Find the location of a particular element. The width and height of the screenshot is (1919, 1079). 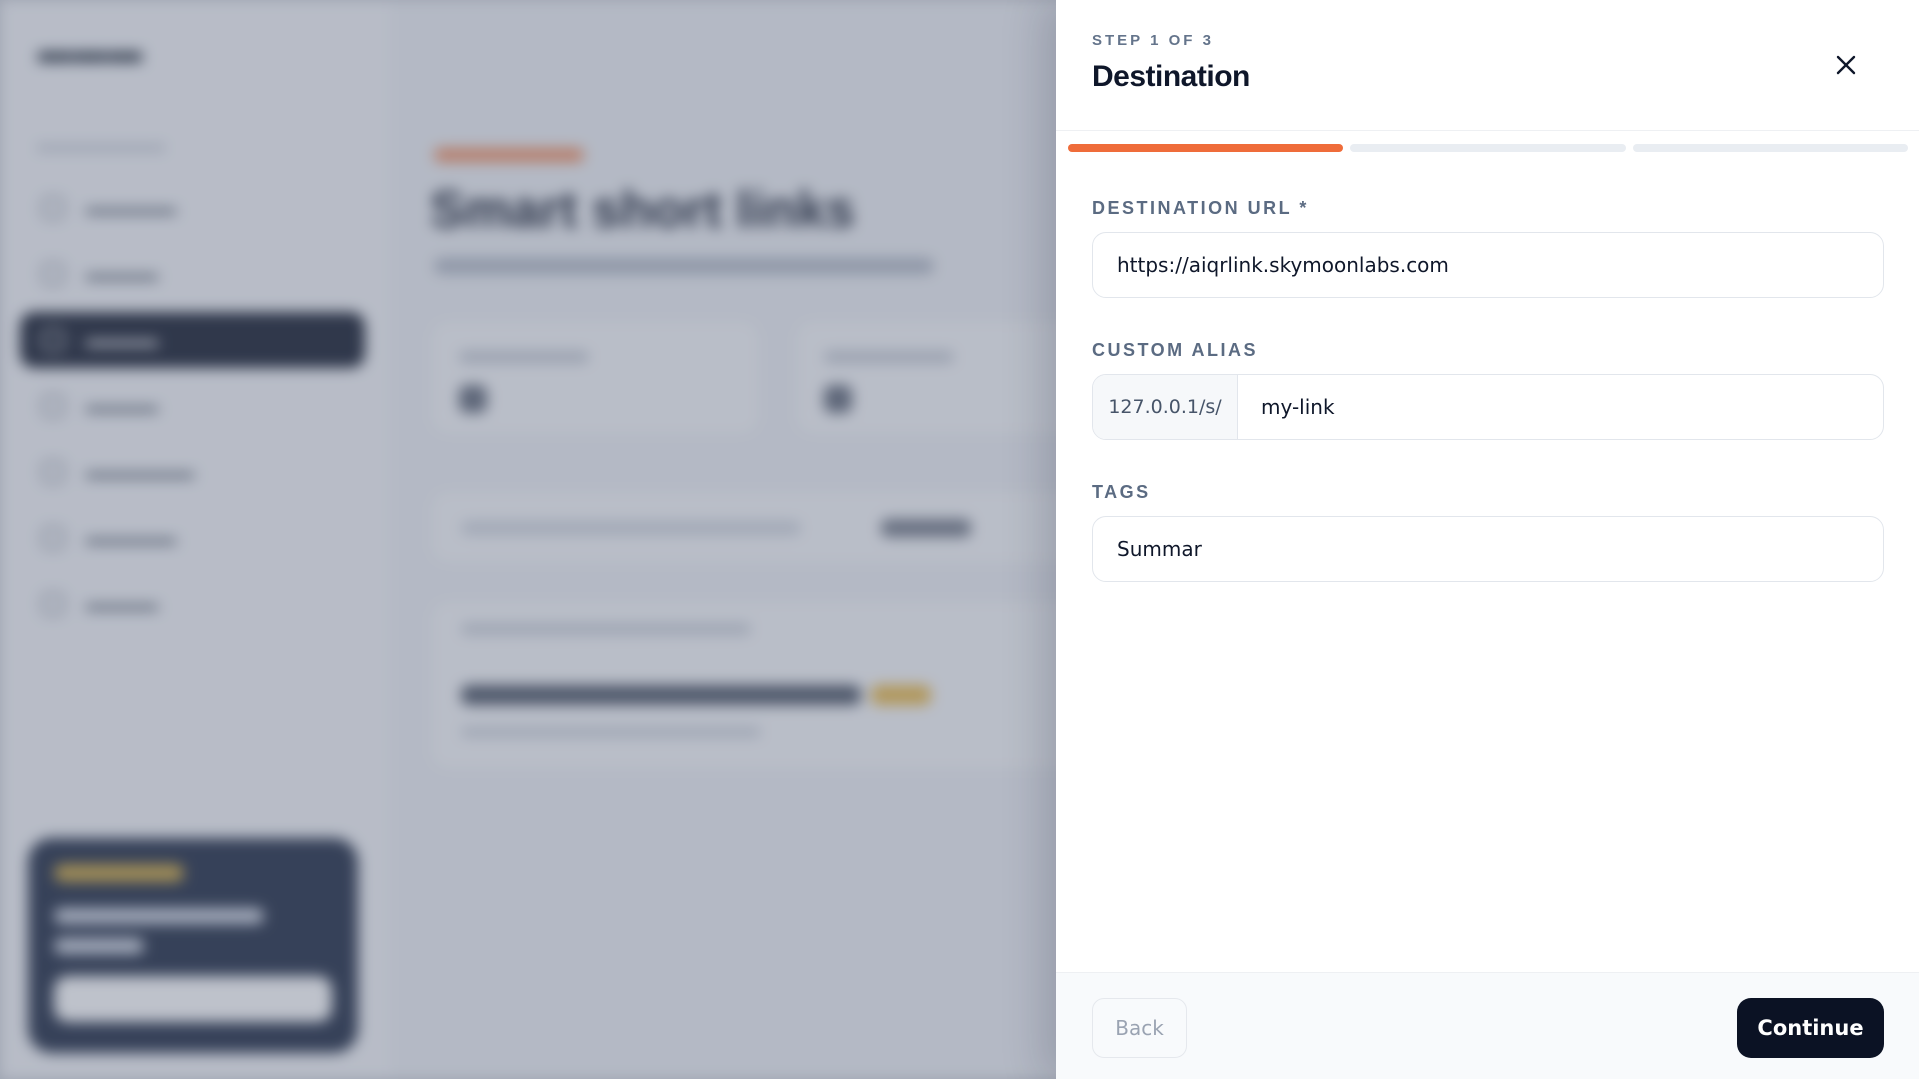

custom-alias-group: 127.0.0.1/s/ is located at coordinates (1488, 407).